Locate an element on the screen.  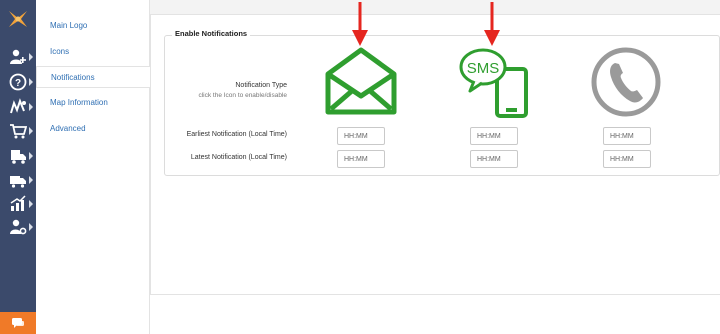
subnav-item-advanced: Advanced is located at coordinates (93, 128).